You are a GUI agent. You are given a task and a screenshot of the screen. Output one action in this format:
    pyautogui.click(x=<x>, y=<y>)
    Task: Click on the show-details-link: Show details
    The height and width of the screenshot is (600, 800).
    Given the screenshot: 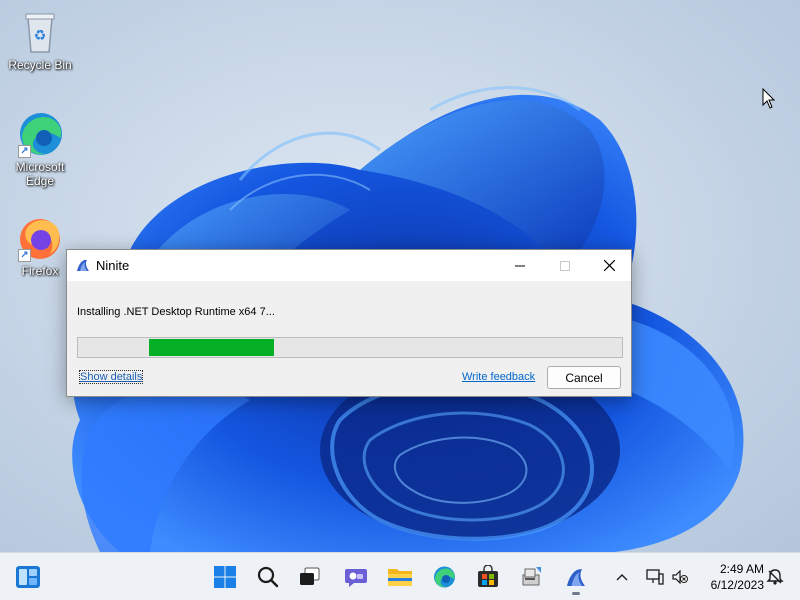 What is the action you would take?
    pyautogui.click(x=111, y=377)
    